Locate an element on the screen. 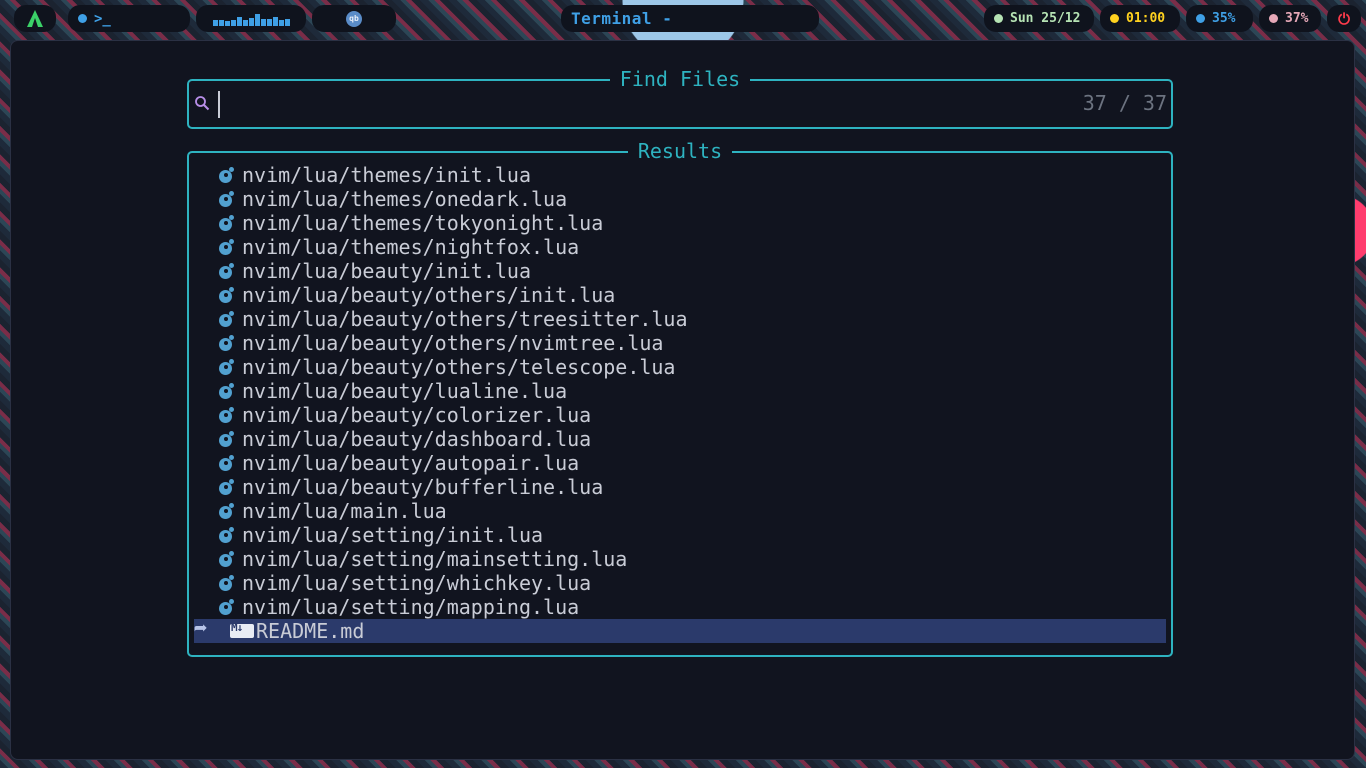 This screenshot has width=1366, height=768. workspace-terminal: >_ is located at coordinates (129, 18).